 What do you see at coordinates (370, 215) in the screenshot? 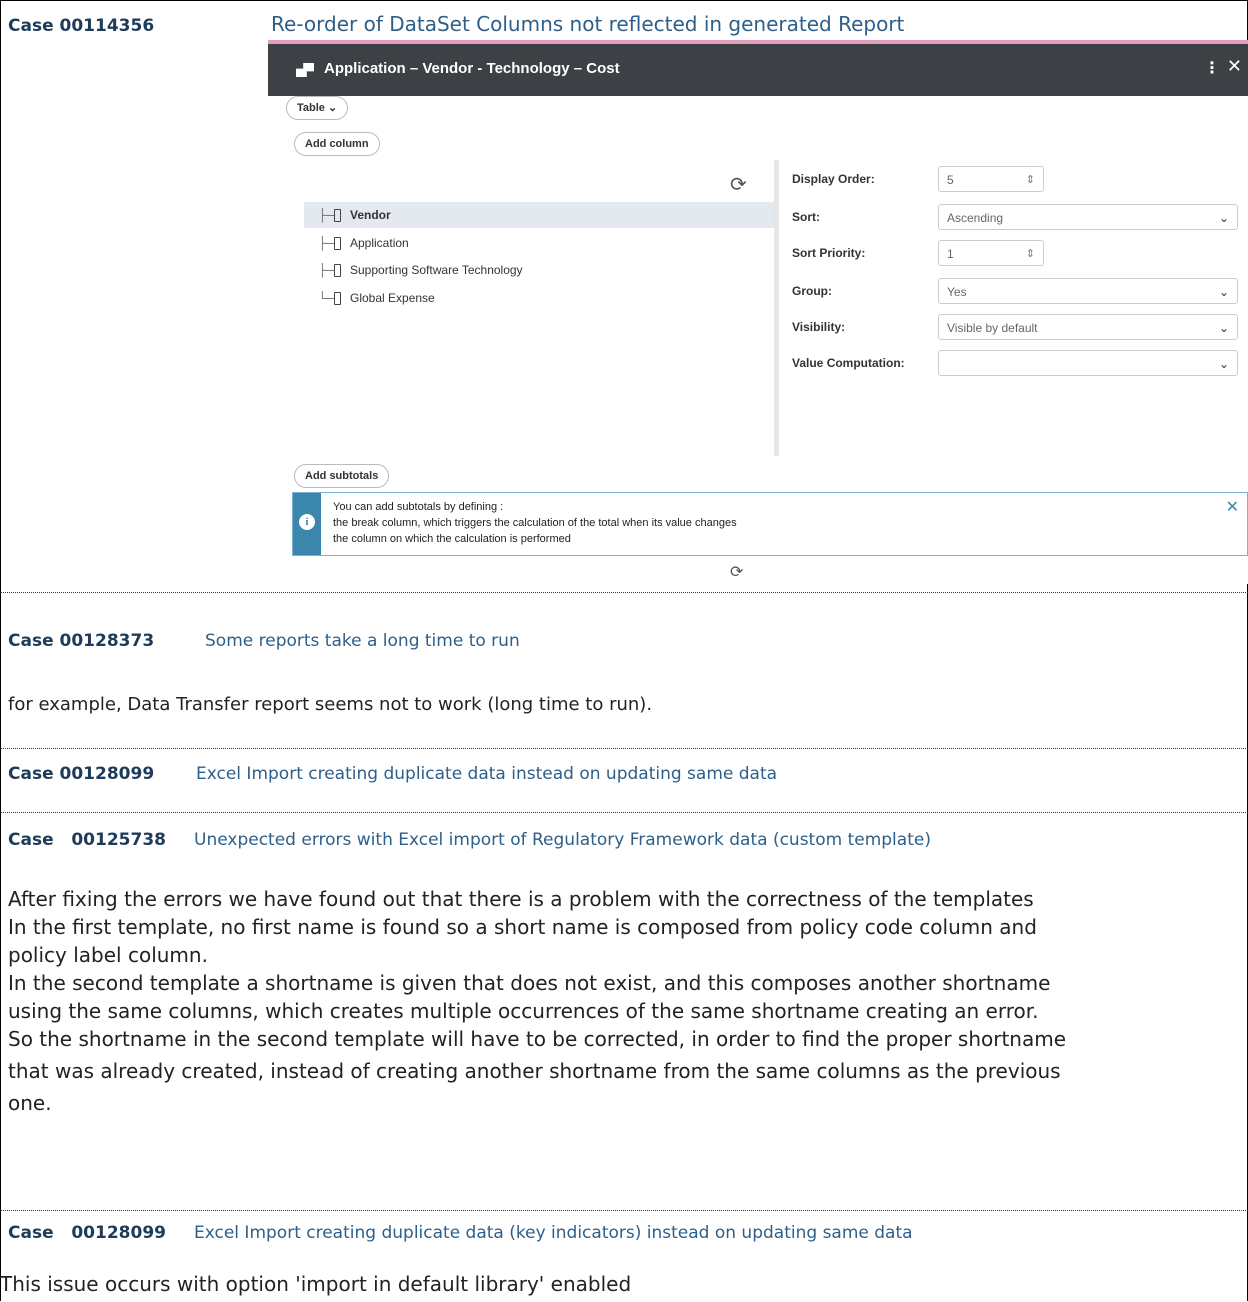
I see `tree-item-label: Vendor` at bounding box center [370, 215].